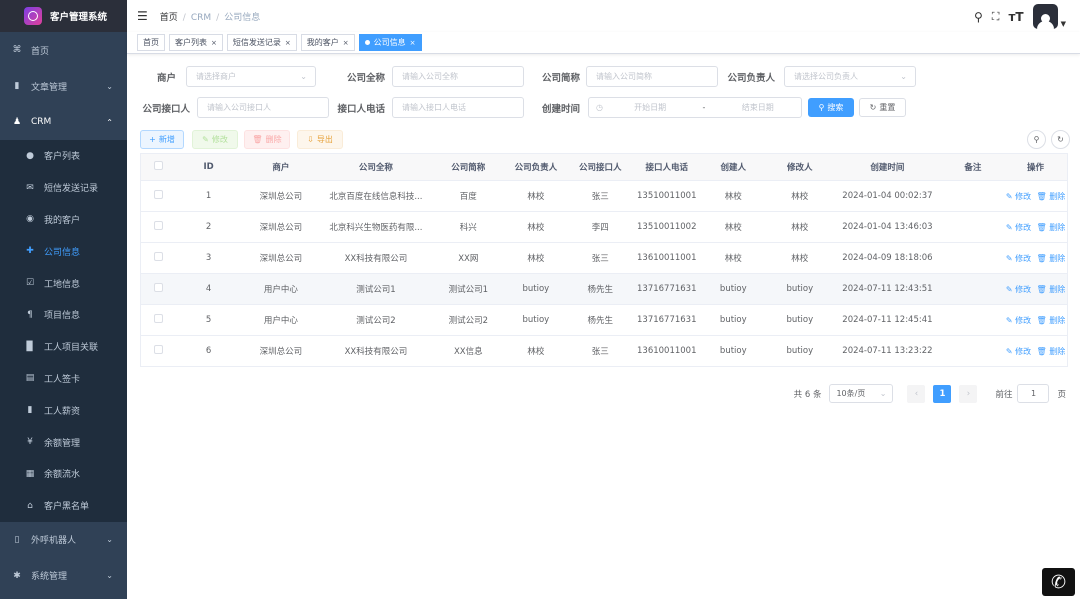 The height and width of the screenshot is (599, 1080). Describe the element at coordinates (251, 76) in the screenshot. I see `merchant-select: 请选择商户 ⌄` at that location.